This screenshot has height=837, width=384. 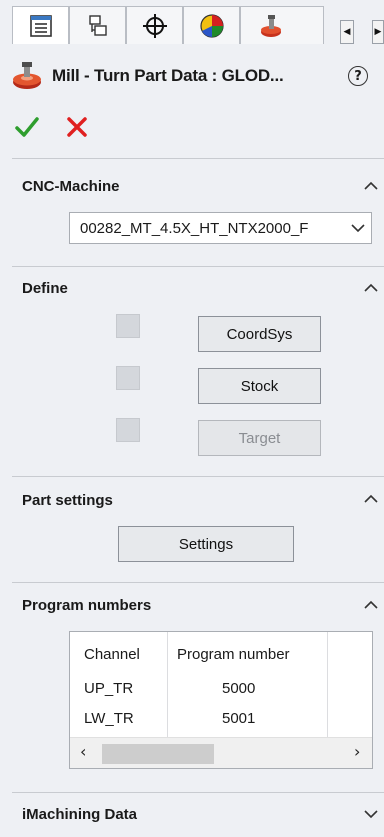 I want to click on display-manager-icon, so click(x=211, y=25).